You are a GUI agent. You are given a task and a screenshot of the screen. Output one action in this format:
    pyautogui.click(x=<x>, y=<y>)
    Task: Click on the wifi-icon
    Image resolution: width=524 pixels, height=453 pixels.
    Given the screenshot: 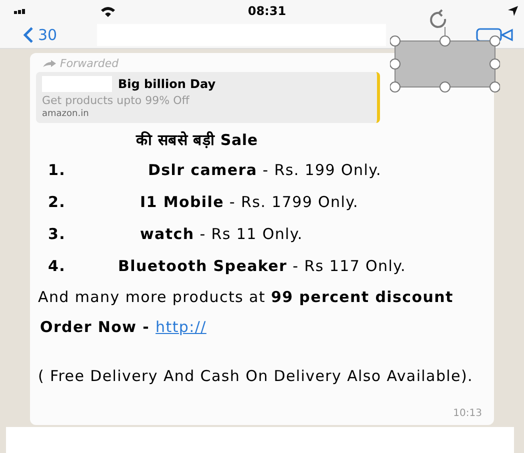 What is the action you would take?
    pyautogui.click(x=108, y=11)
    